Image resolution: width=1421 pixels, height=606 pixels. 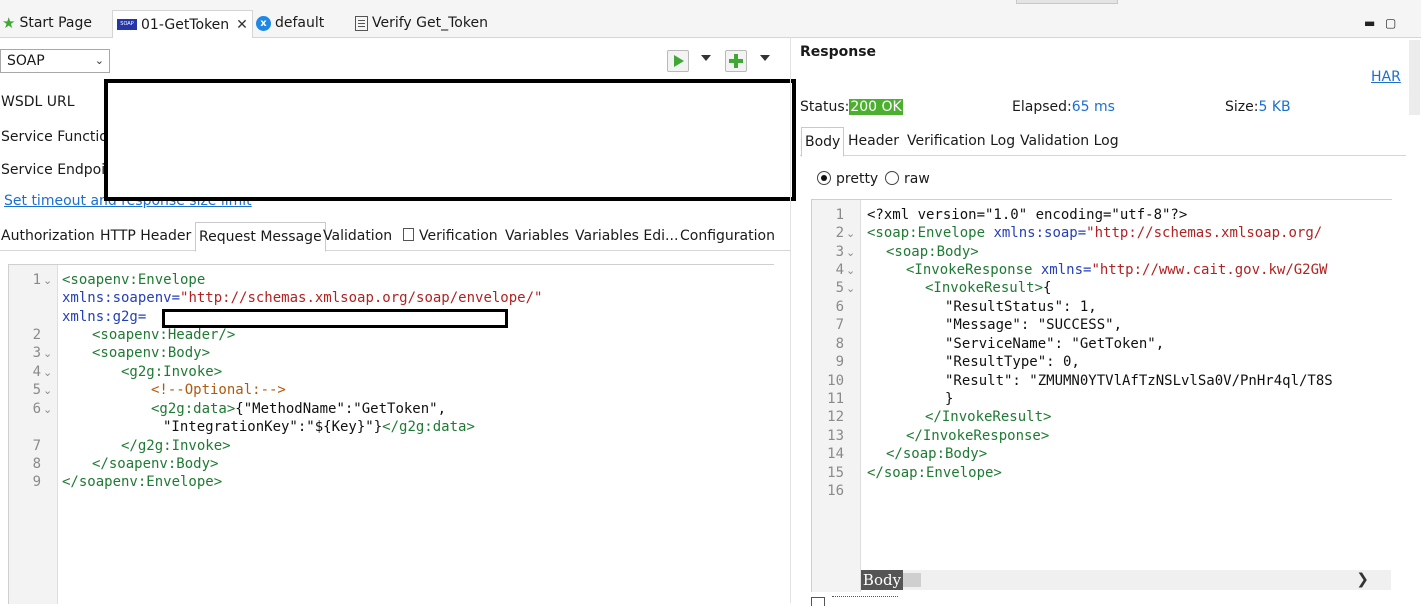 I want to click on tab-start-page: ★ Start Page, so click(x=47, y=23).